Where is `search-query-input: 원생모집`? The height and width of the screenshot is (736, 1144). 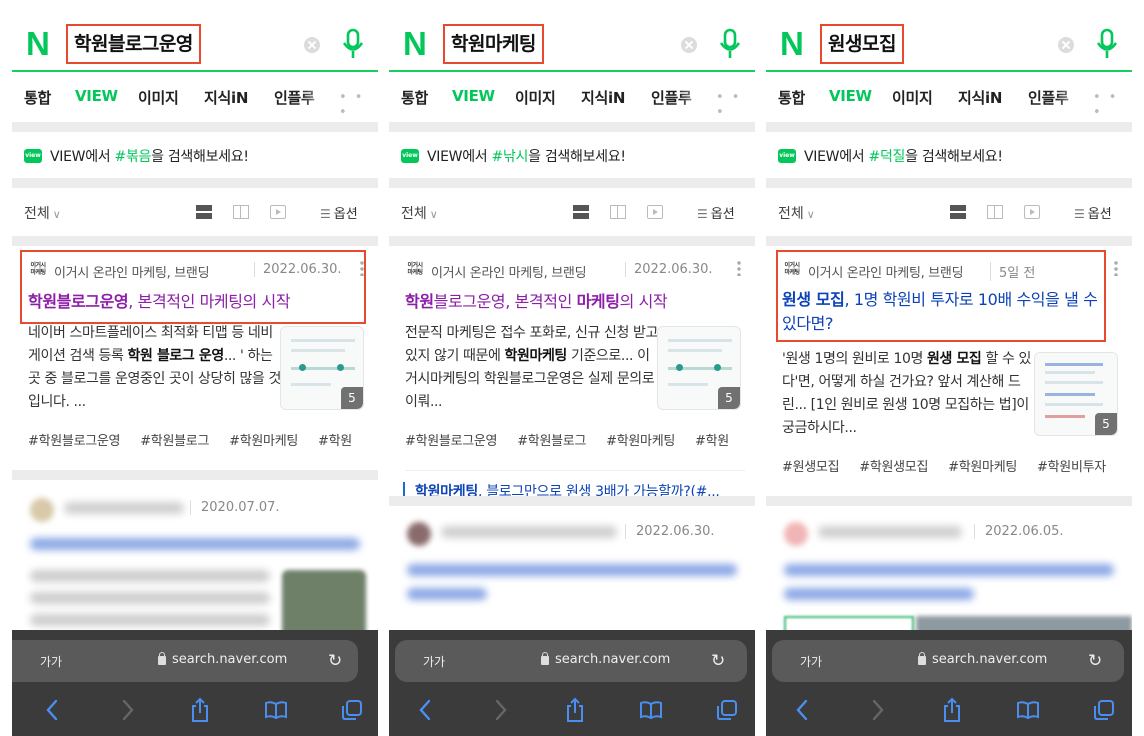
search-query-input: 원생모집 is located at coordinates (862, 44).